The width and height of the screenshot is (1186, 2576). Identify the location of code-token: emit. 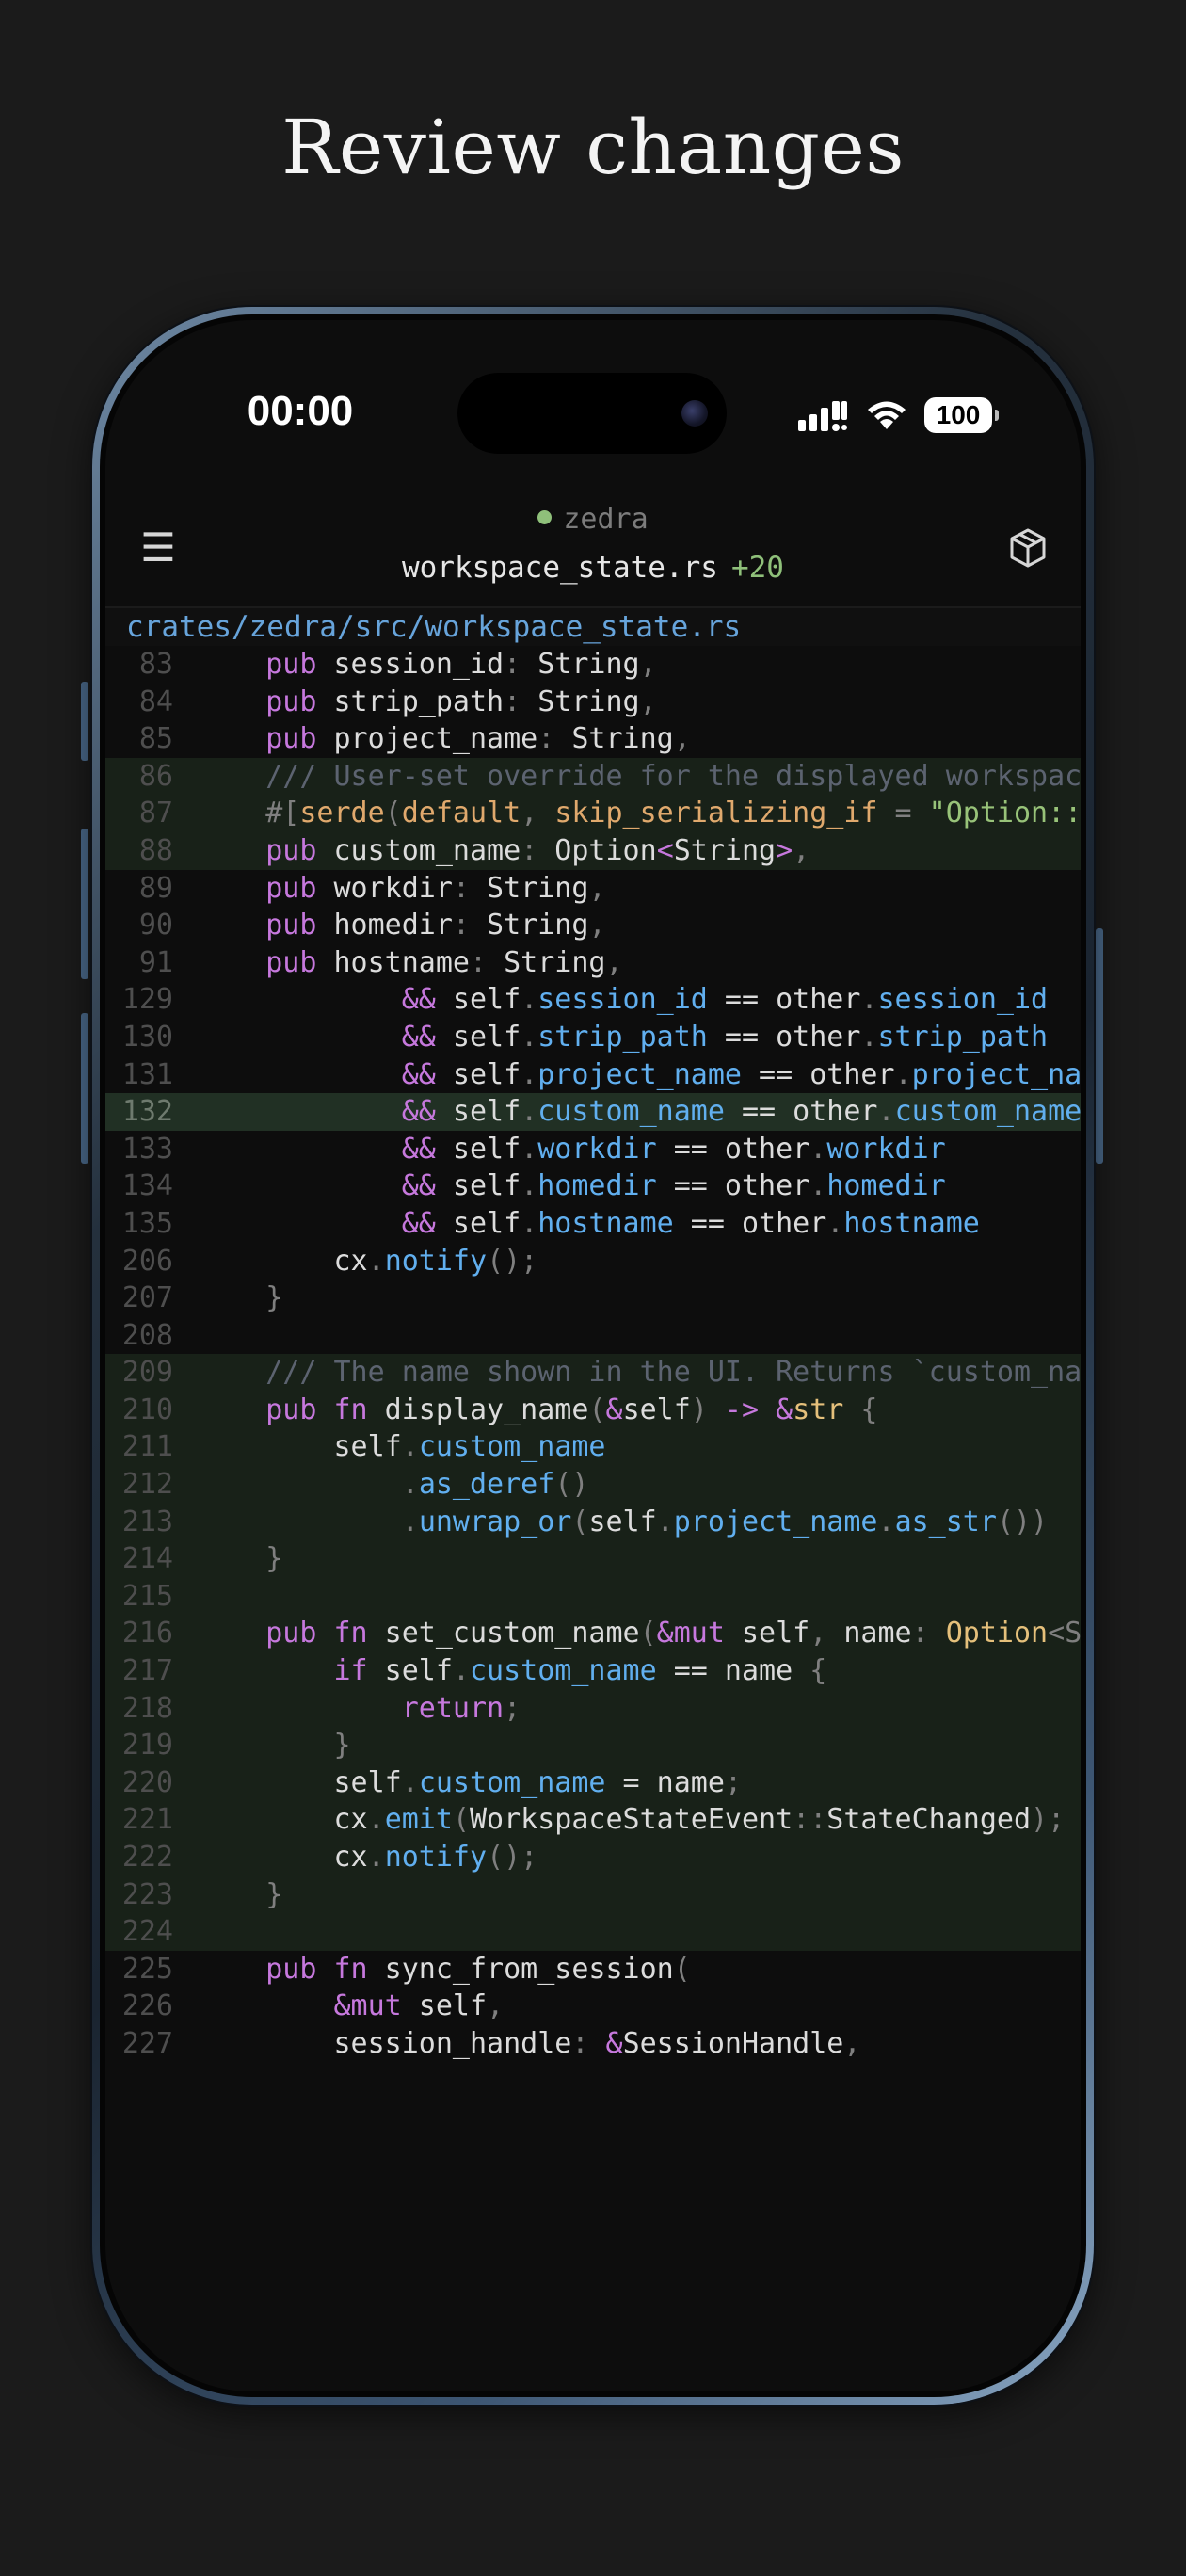
(418, 1820).